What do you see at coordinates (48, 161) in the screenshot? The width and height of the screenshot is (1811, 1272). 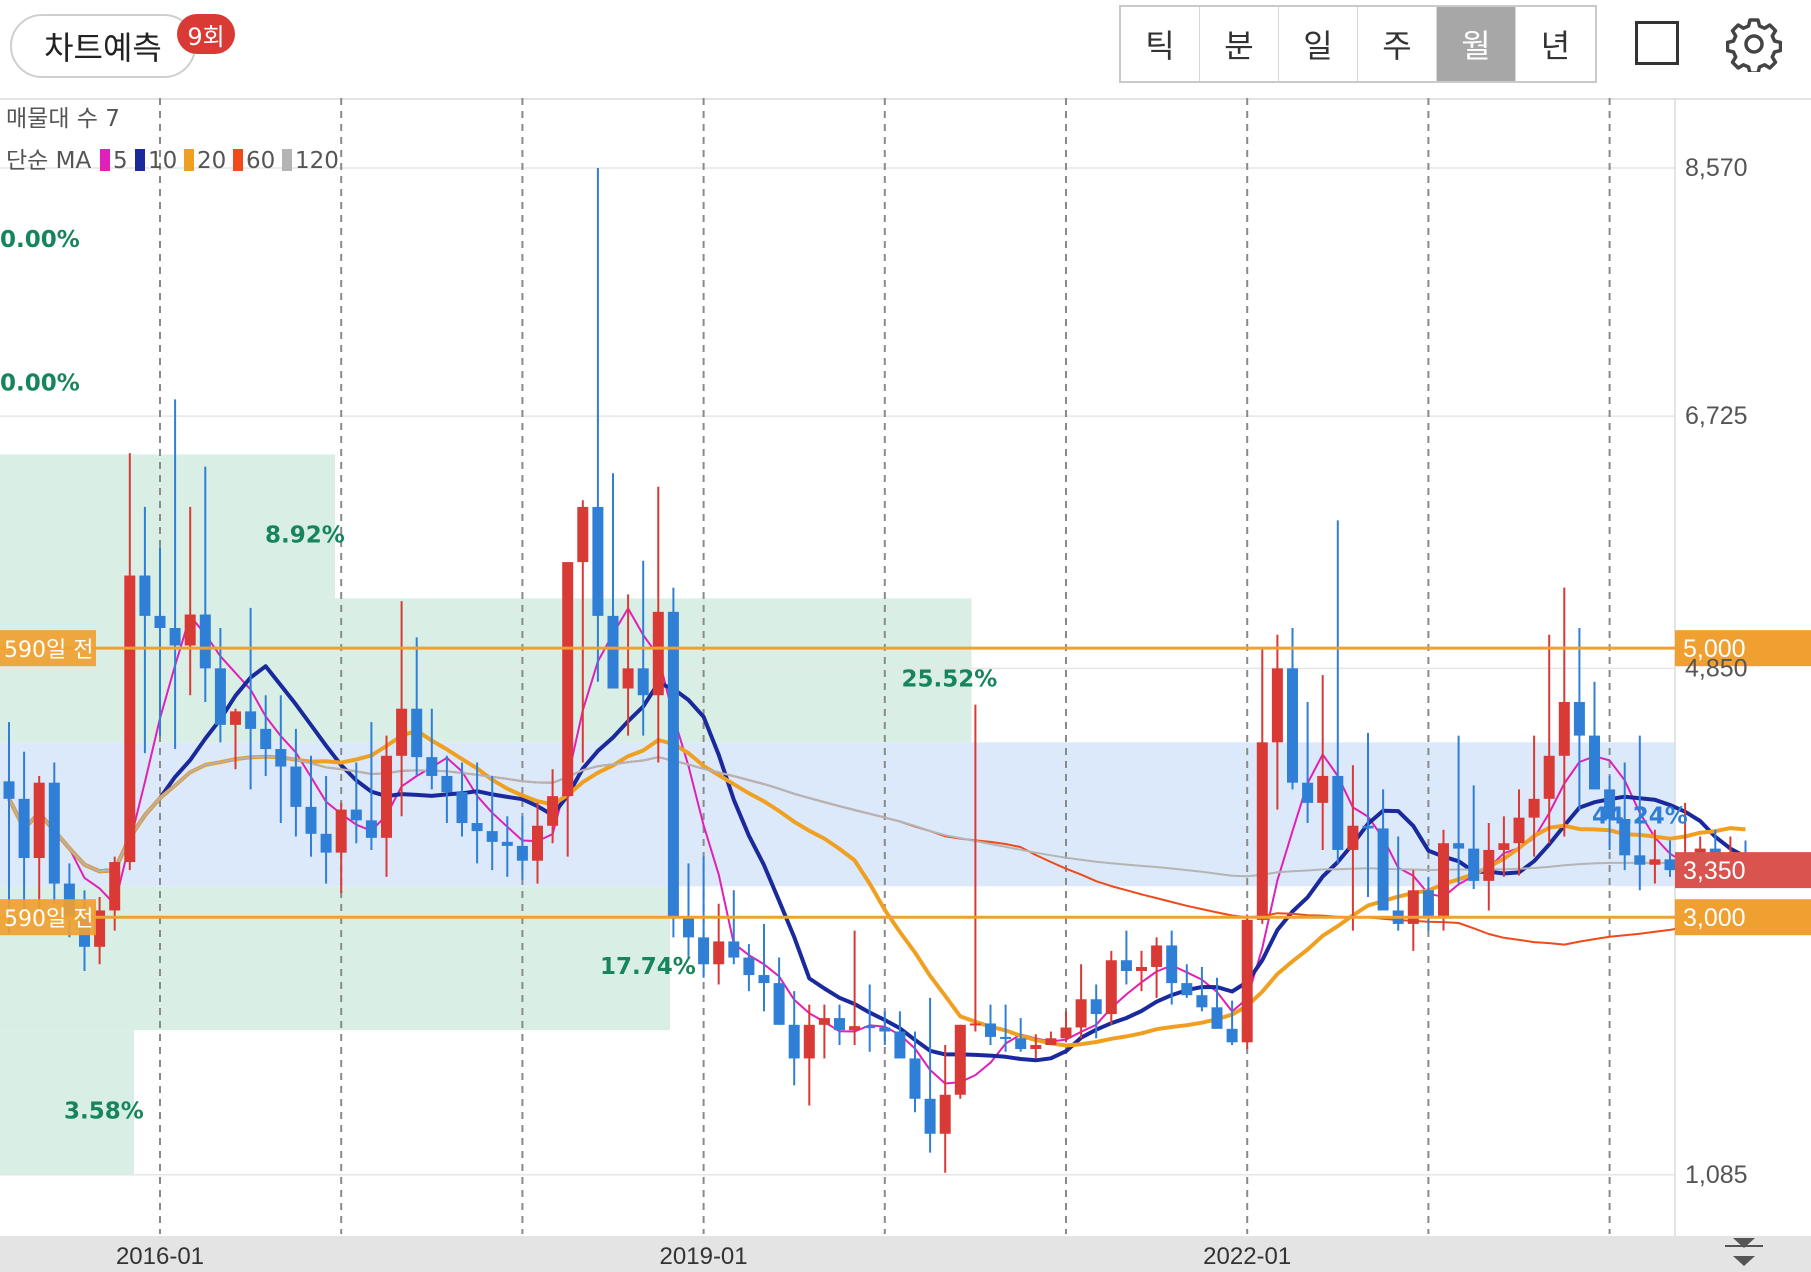 I see `ma-legend-title: 단순 MA` at bounding box center [48, 161].